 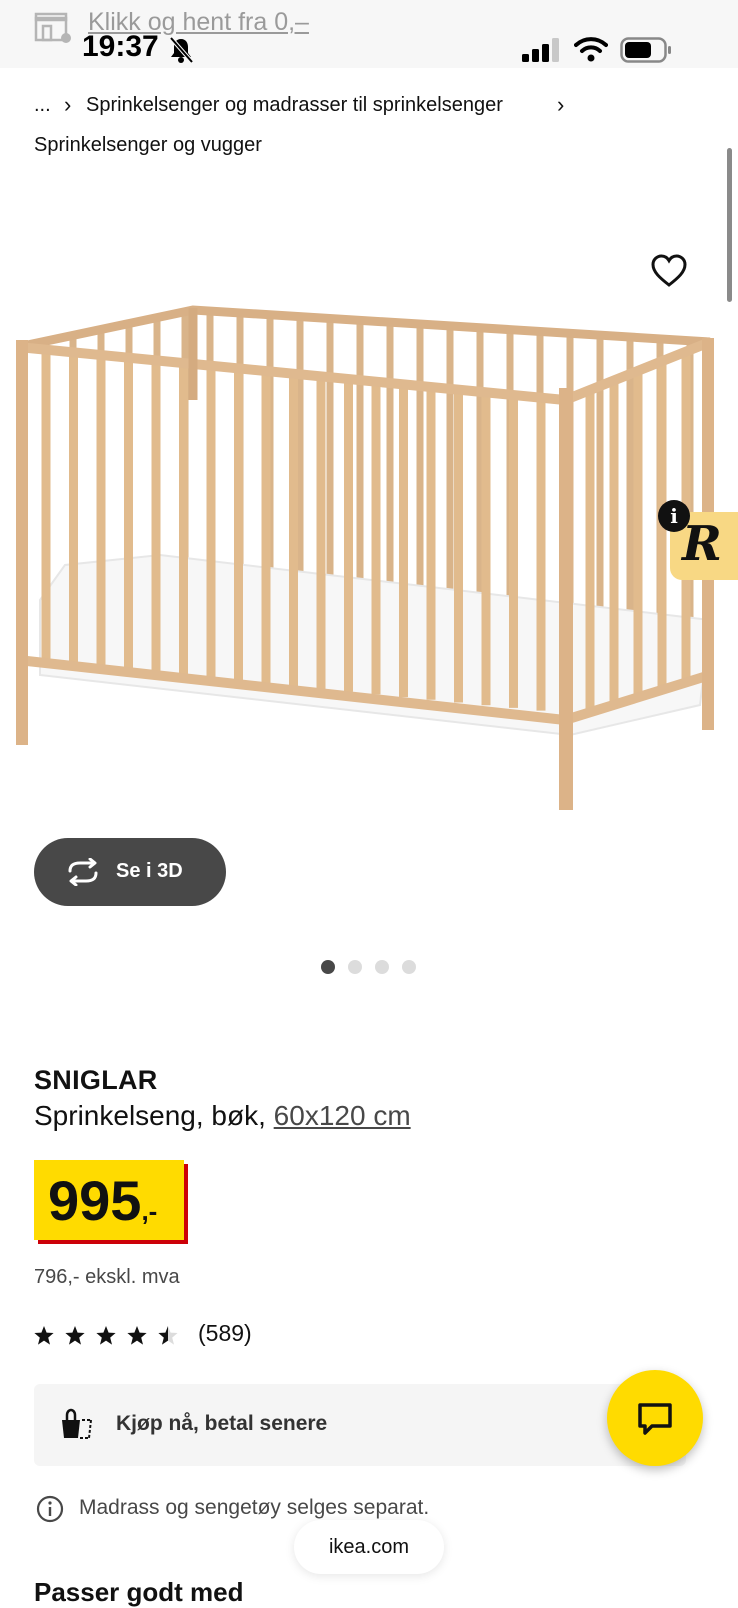 What do you see at coordinates (83, 872) in the screenshot?
I see `rotate-3d-icon` at bounding box center [83, 872].